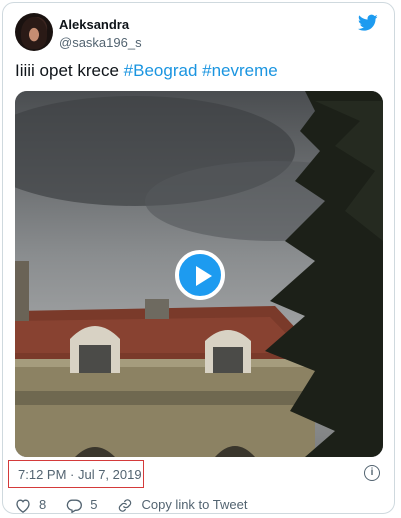  What do you see at coordinates (240, 70) in the screenshot?
I see `hashtag-nevreme: #nevreme` at bounding box center [240, 70].